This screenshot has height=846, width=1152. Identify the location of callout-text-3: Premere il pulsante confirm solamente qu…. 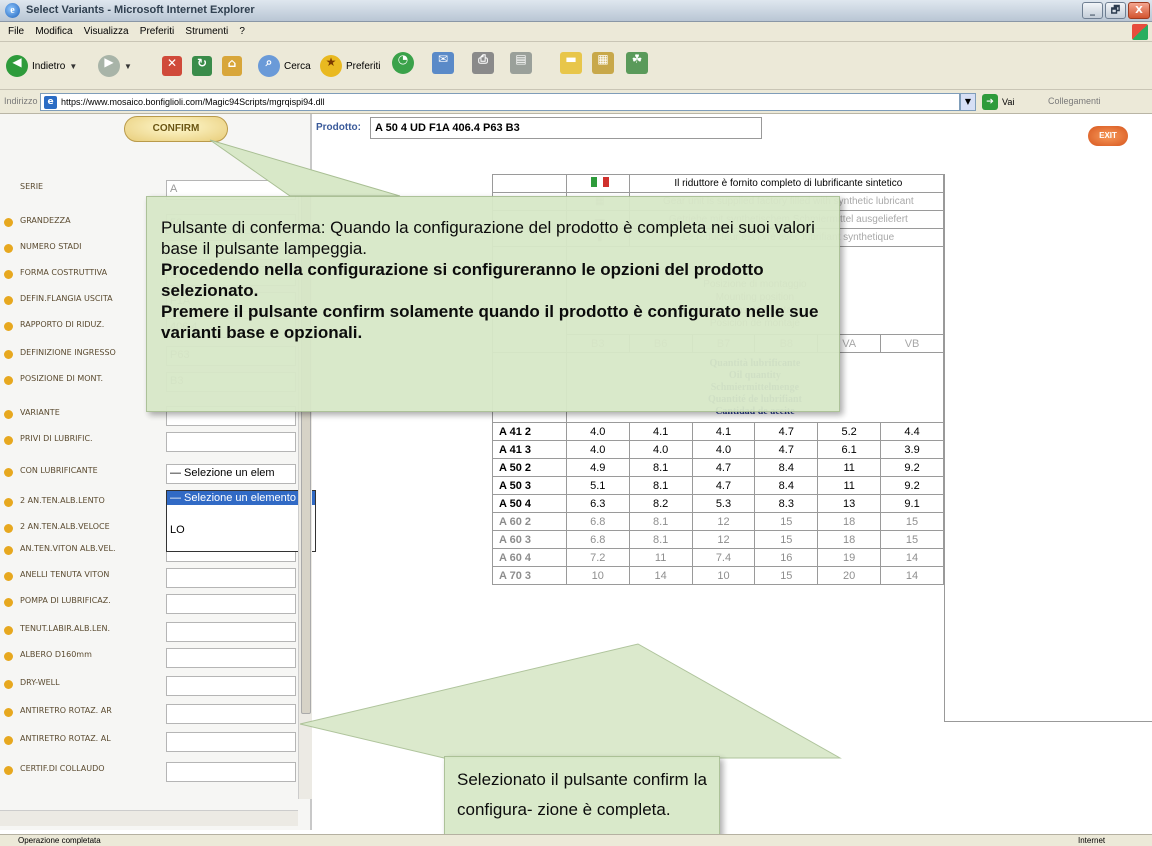
(490, 322).